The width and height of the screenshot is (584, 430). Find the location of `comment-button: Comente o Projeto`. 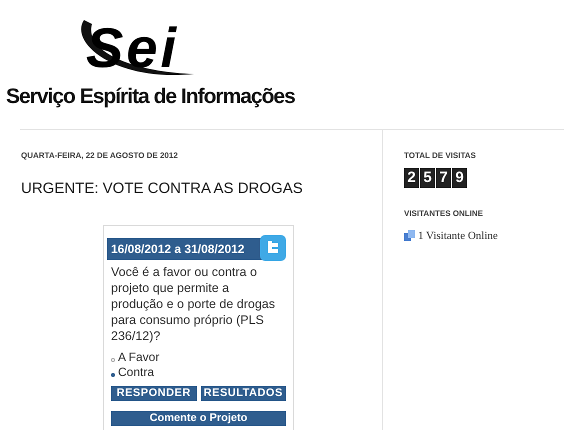

comment-button: Comente o Projeto is located at coordinates (198, 418).